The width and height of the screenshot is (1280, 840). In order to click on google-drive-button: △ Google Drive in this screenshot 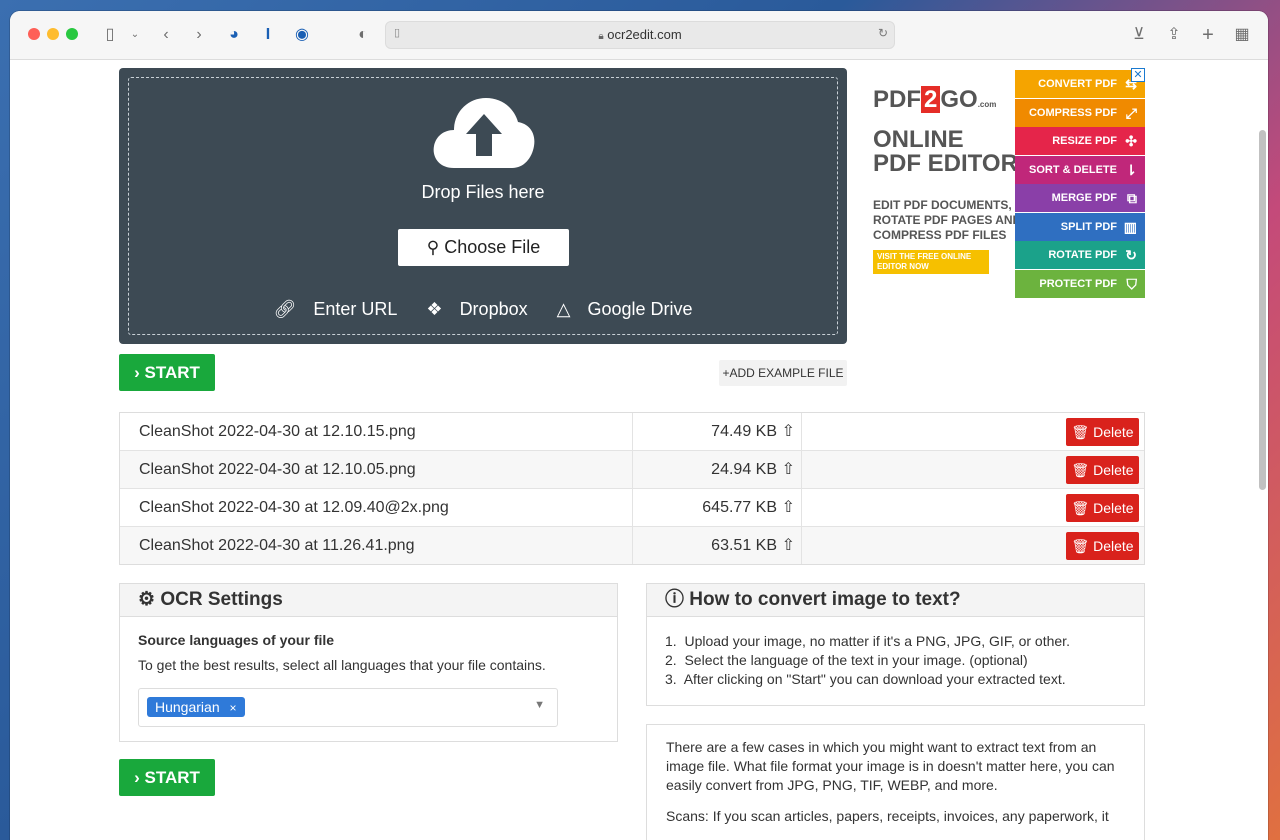, I will do `click(625, 309)`.